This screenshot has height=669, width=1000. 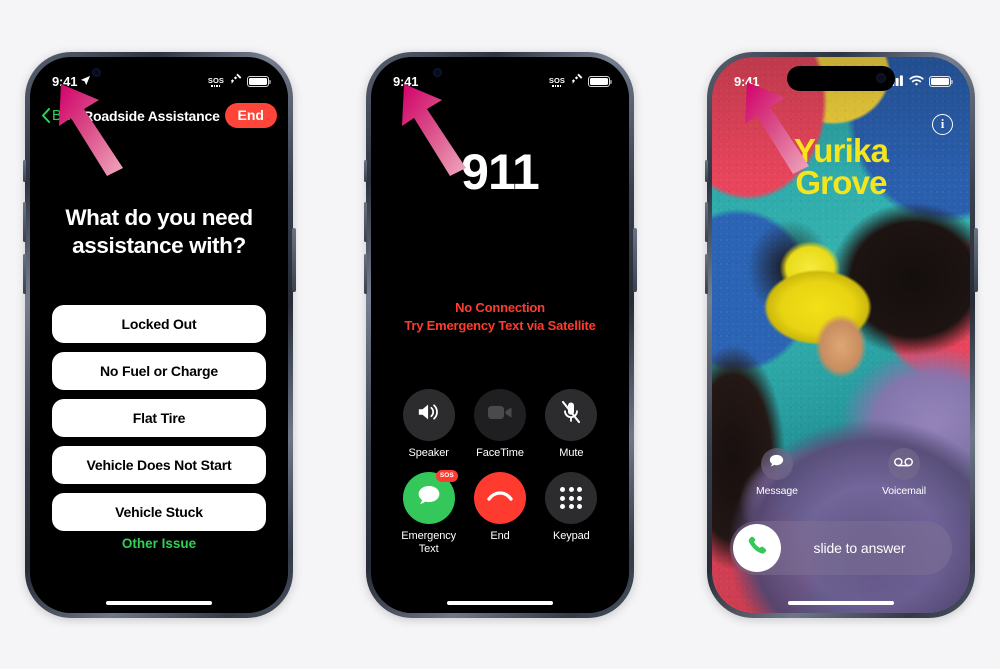 I want to click on voicemail-icon, so click(x=904, y=464).